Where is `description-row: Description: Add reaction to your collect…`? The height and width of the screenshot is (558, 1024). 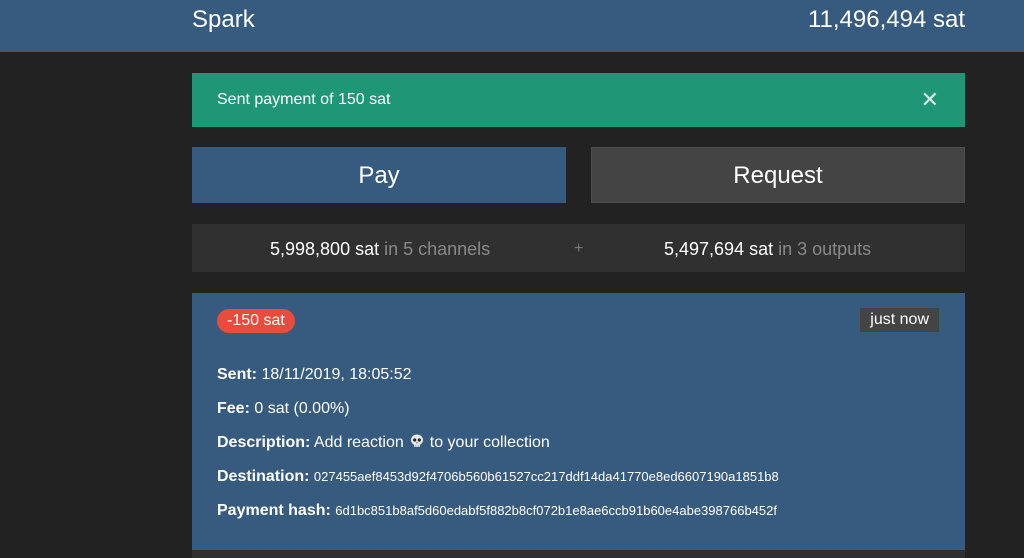
description-row: Description: Add reaction to your collect… is located at coordinates (383, 443).